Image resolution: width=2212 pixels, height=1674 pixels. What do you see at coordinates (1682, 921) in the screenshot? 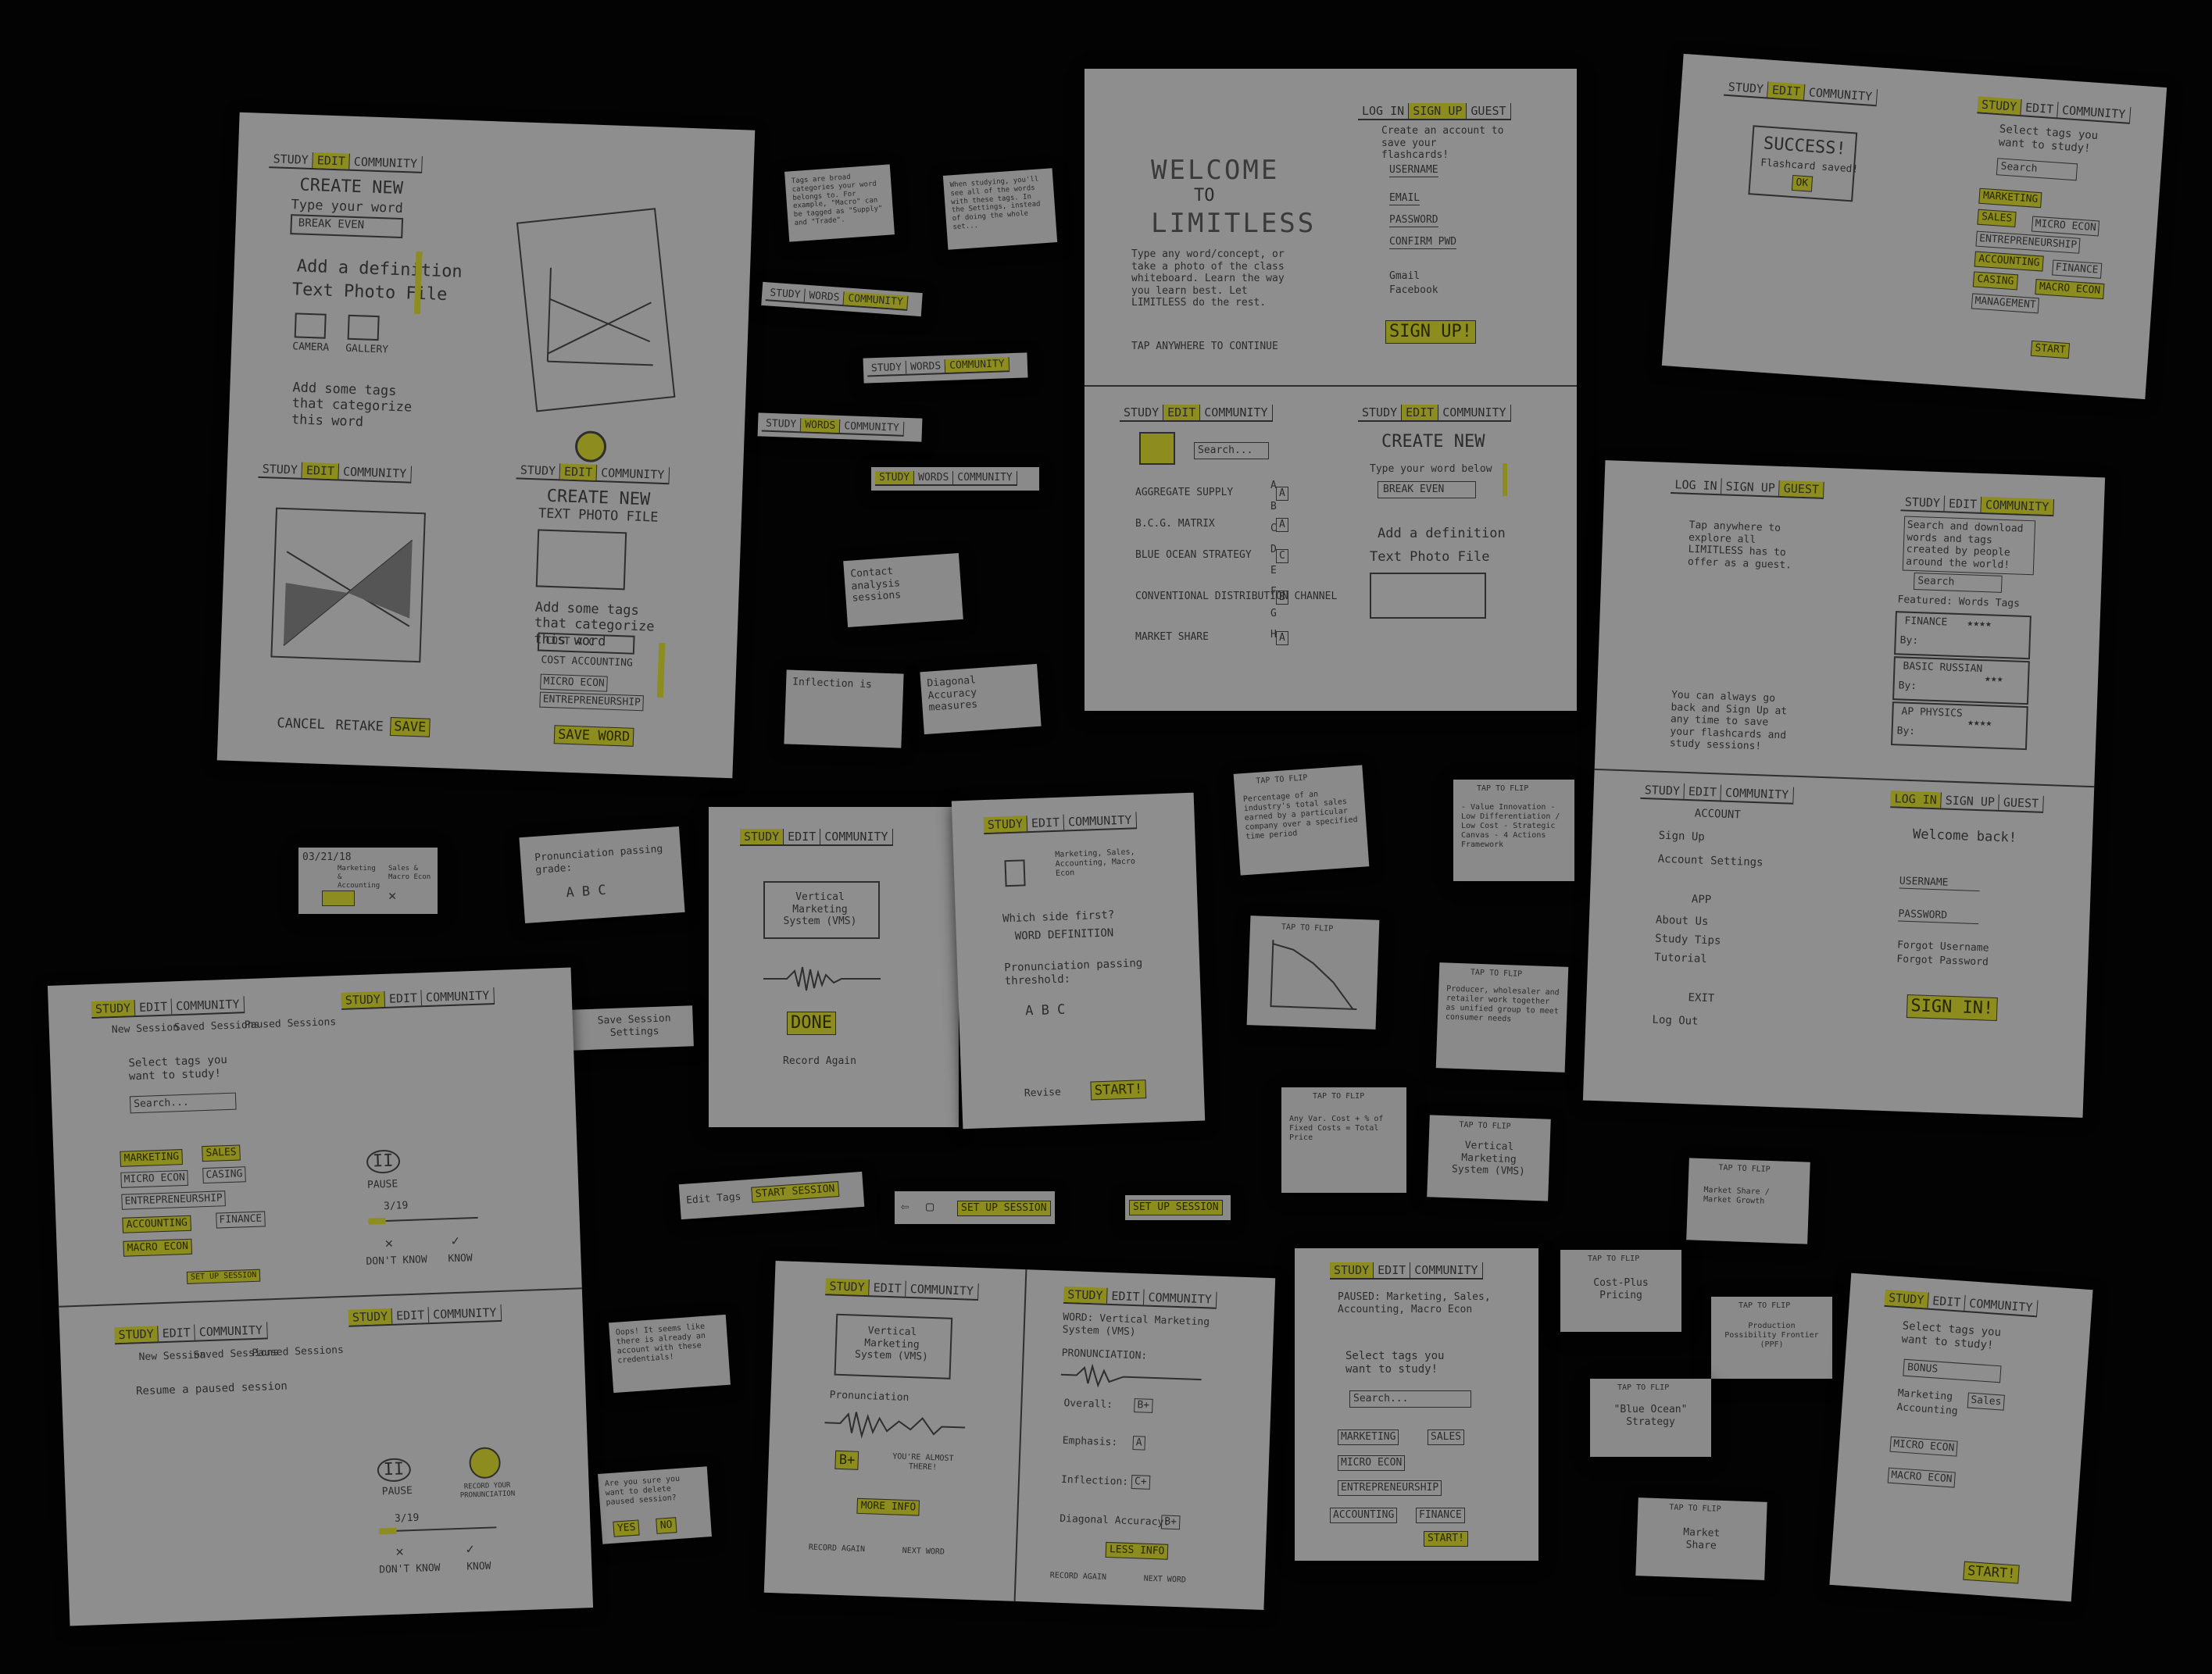
I see `about-us-link: About Us` at bounding box center [1682, 921].